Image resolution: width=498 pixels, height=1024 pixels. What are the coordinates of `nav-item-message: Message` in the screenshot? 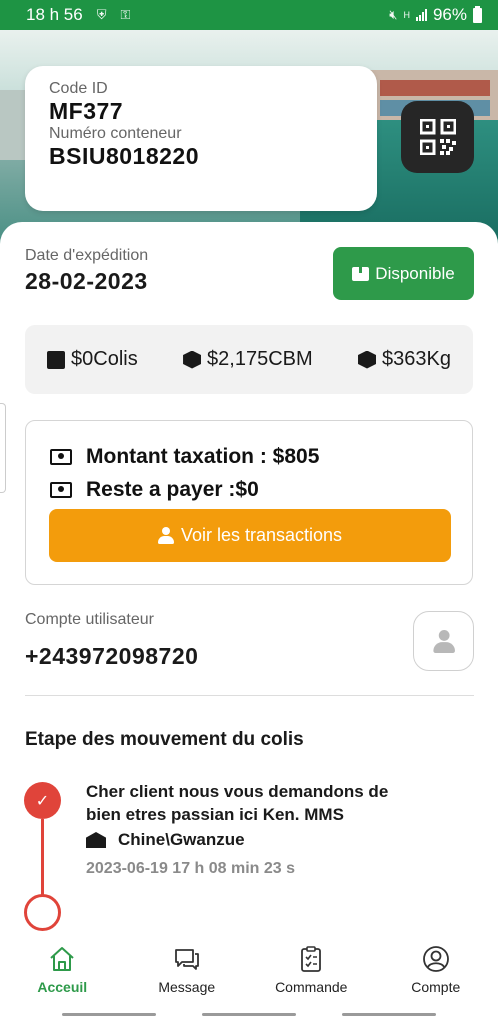 It's located at (187, 972).